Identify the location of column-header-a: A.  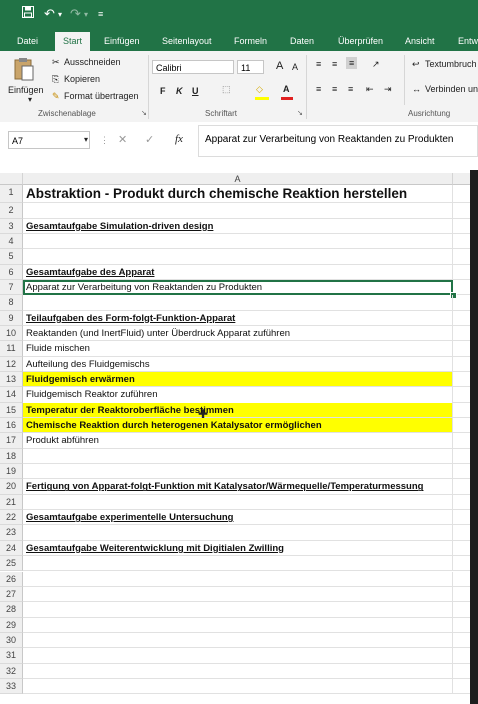
(238, 179).